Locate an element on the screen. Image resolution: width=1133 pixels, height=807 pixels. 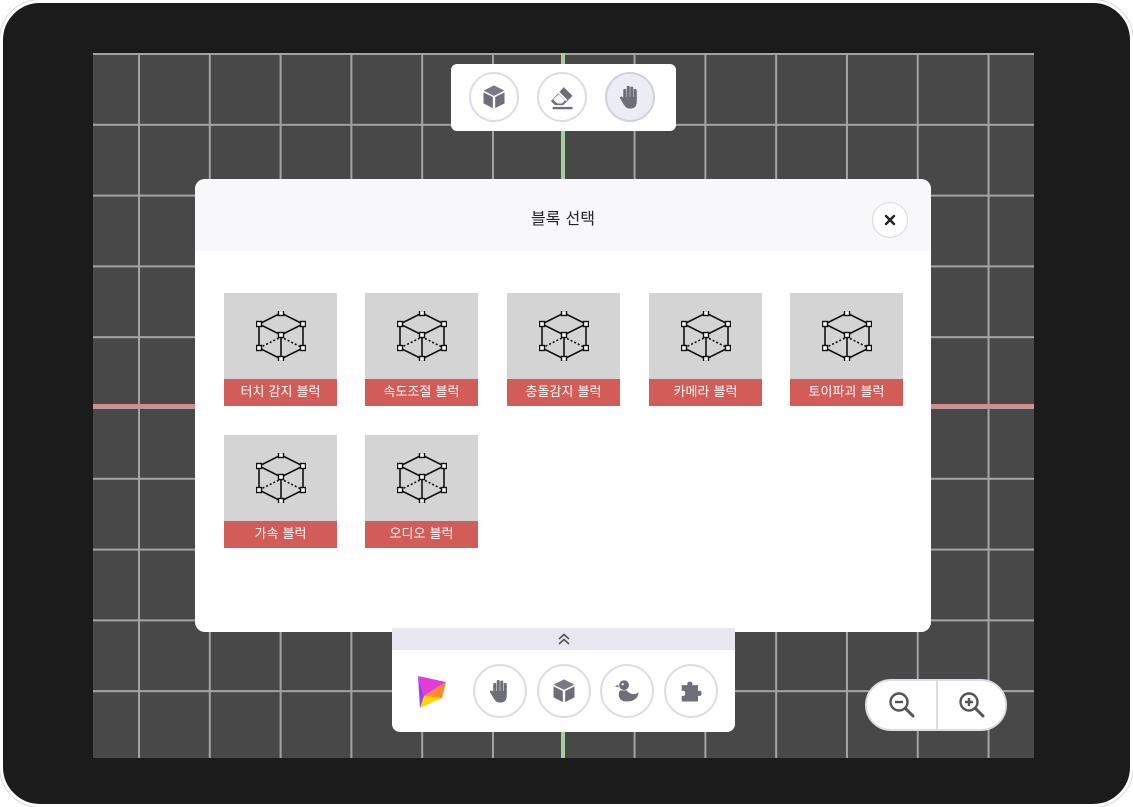
block-card-camera: 카메라 블럭 is located at coordinates (705, 349).